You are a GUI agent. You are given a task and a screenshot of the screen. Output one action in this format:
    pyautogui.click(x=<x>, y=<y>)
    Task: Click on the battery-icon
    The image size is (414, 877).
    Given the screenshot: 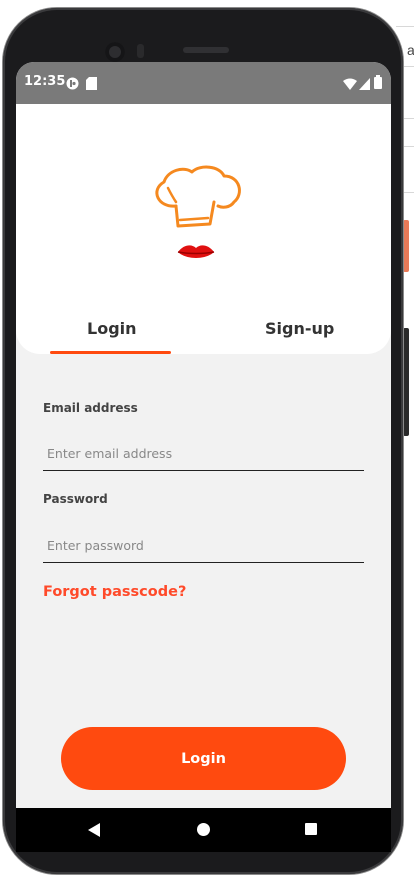 What is the action you would take?
    pyautogui.click(x=378, y=83)
    